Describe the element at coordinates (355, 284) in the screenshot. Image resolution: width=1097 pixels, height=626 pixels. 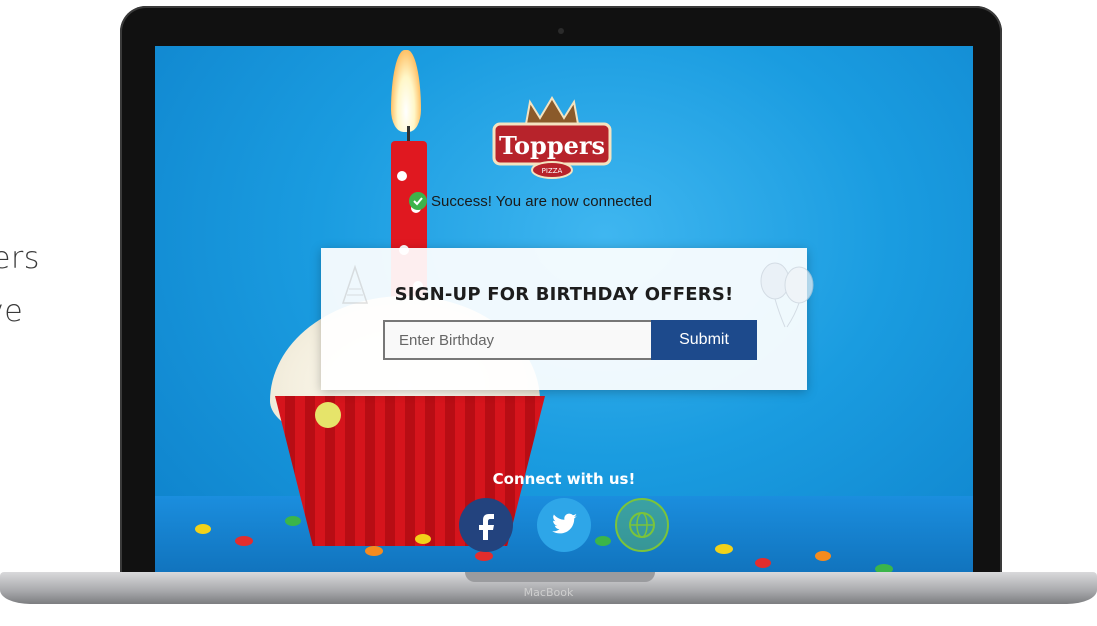
I see `party-decoration-icon` at that location.